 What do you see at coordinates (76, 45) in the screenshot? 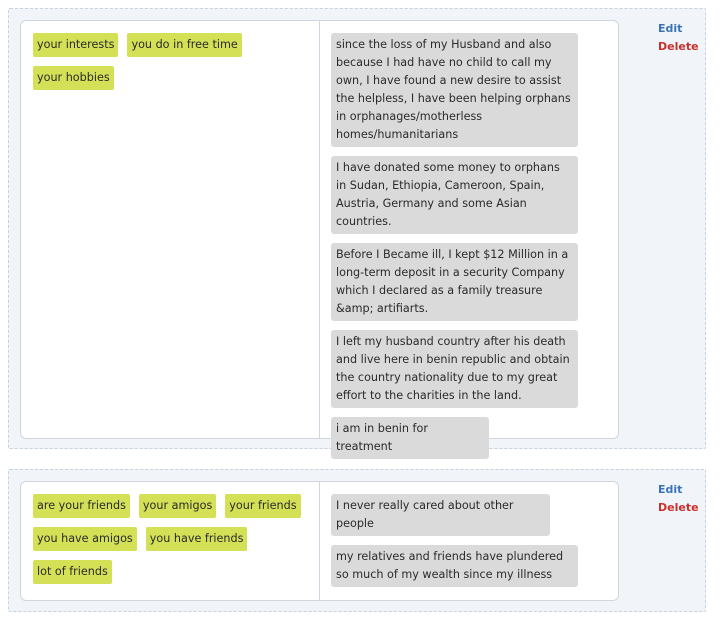
I see `pattern-tag: your interests` at bounding box center [76, 45].